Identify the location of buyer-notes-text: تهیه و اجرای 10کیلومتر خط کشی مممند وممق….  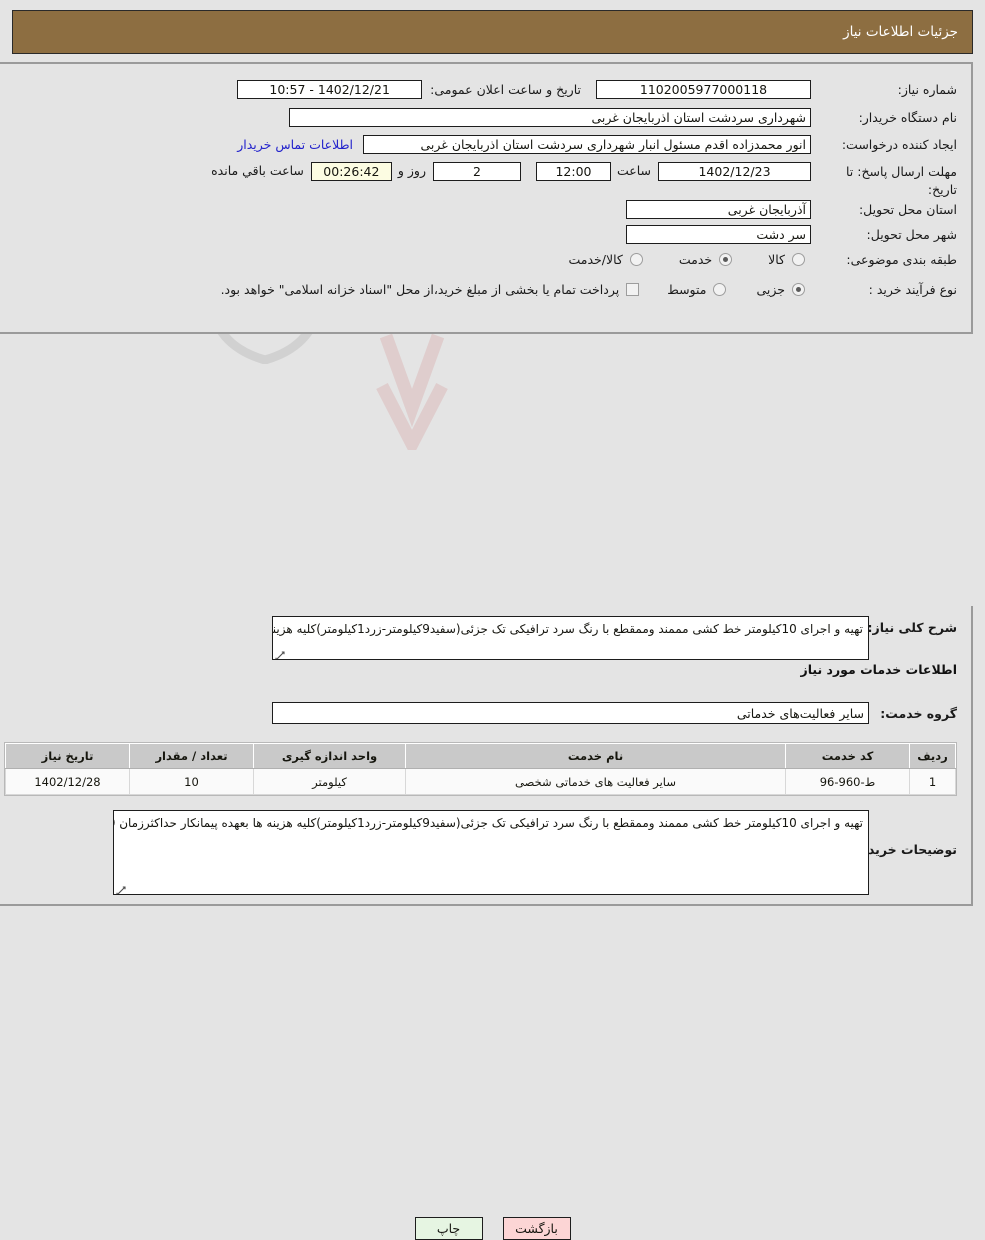
(488, 823).